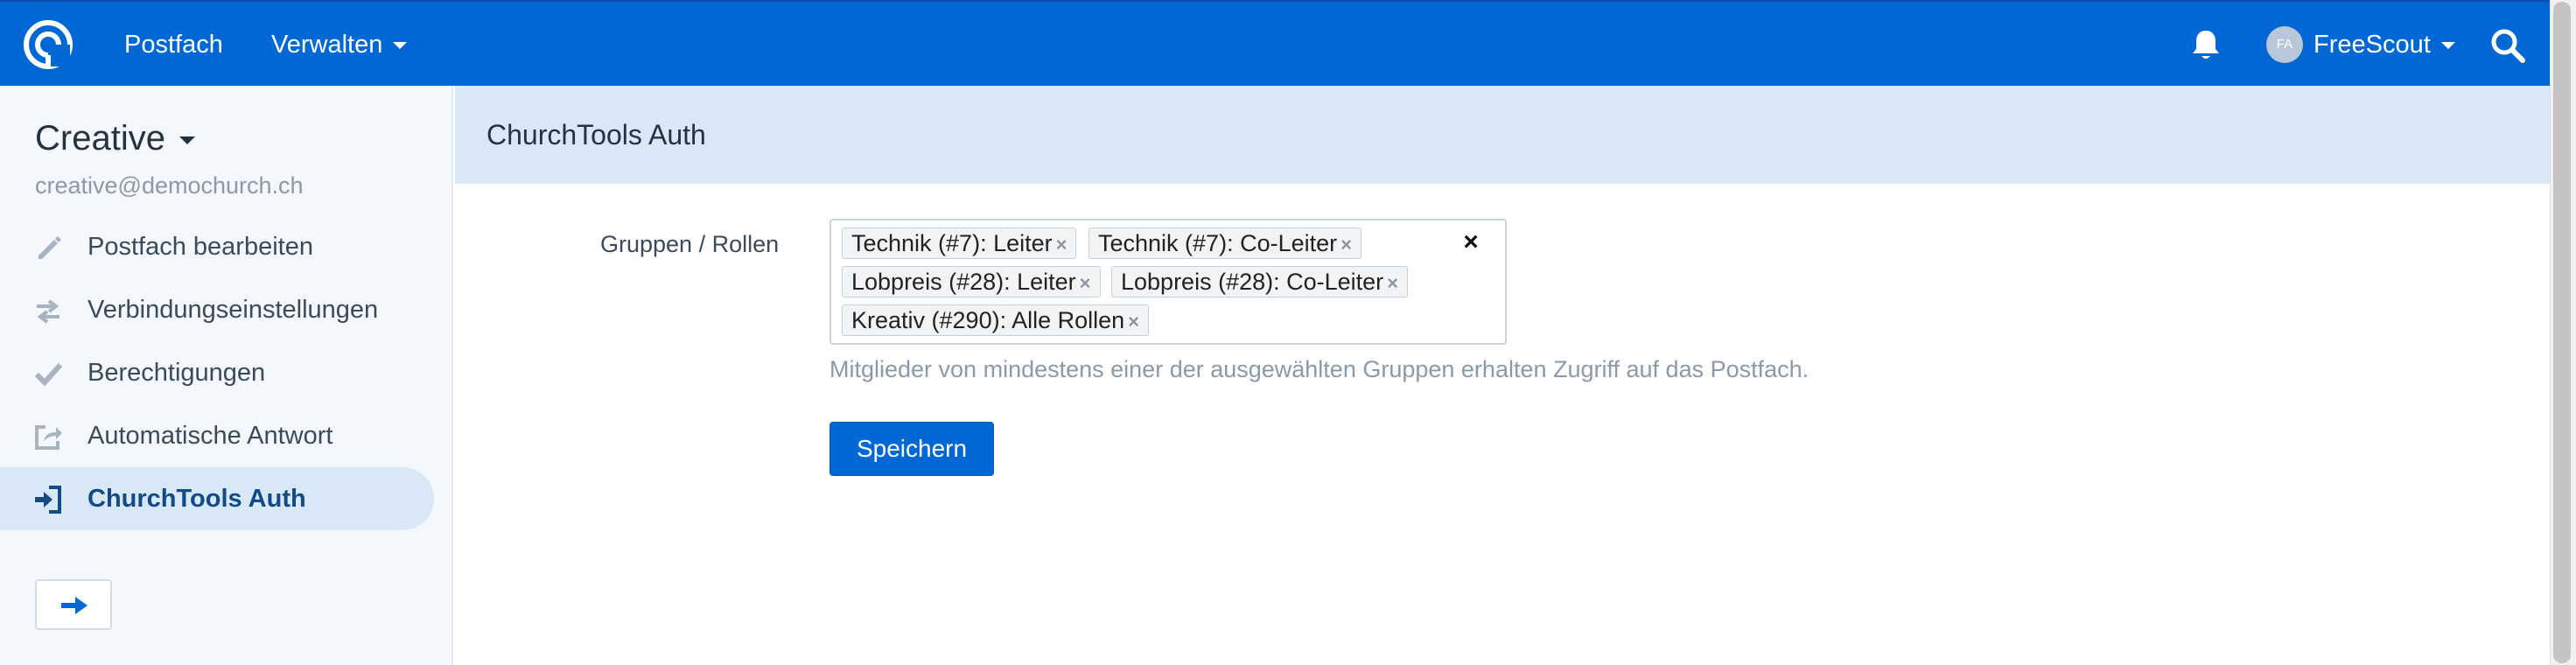 The width and height of the screenshot is (2576, 665). Describe the element at coordinates (48, 437) in the screenshot. I see `share-icon` at that location.